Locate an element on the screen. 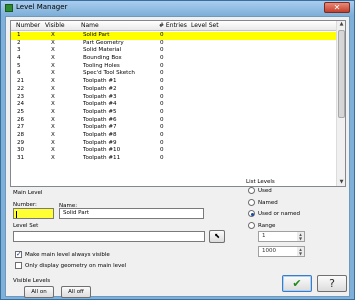 Image resolution: width=355 pixels, height=300 pixels. row-number: 4 is located at coordinates (19, 58).